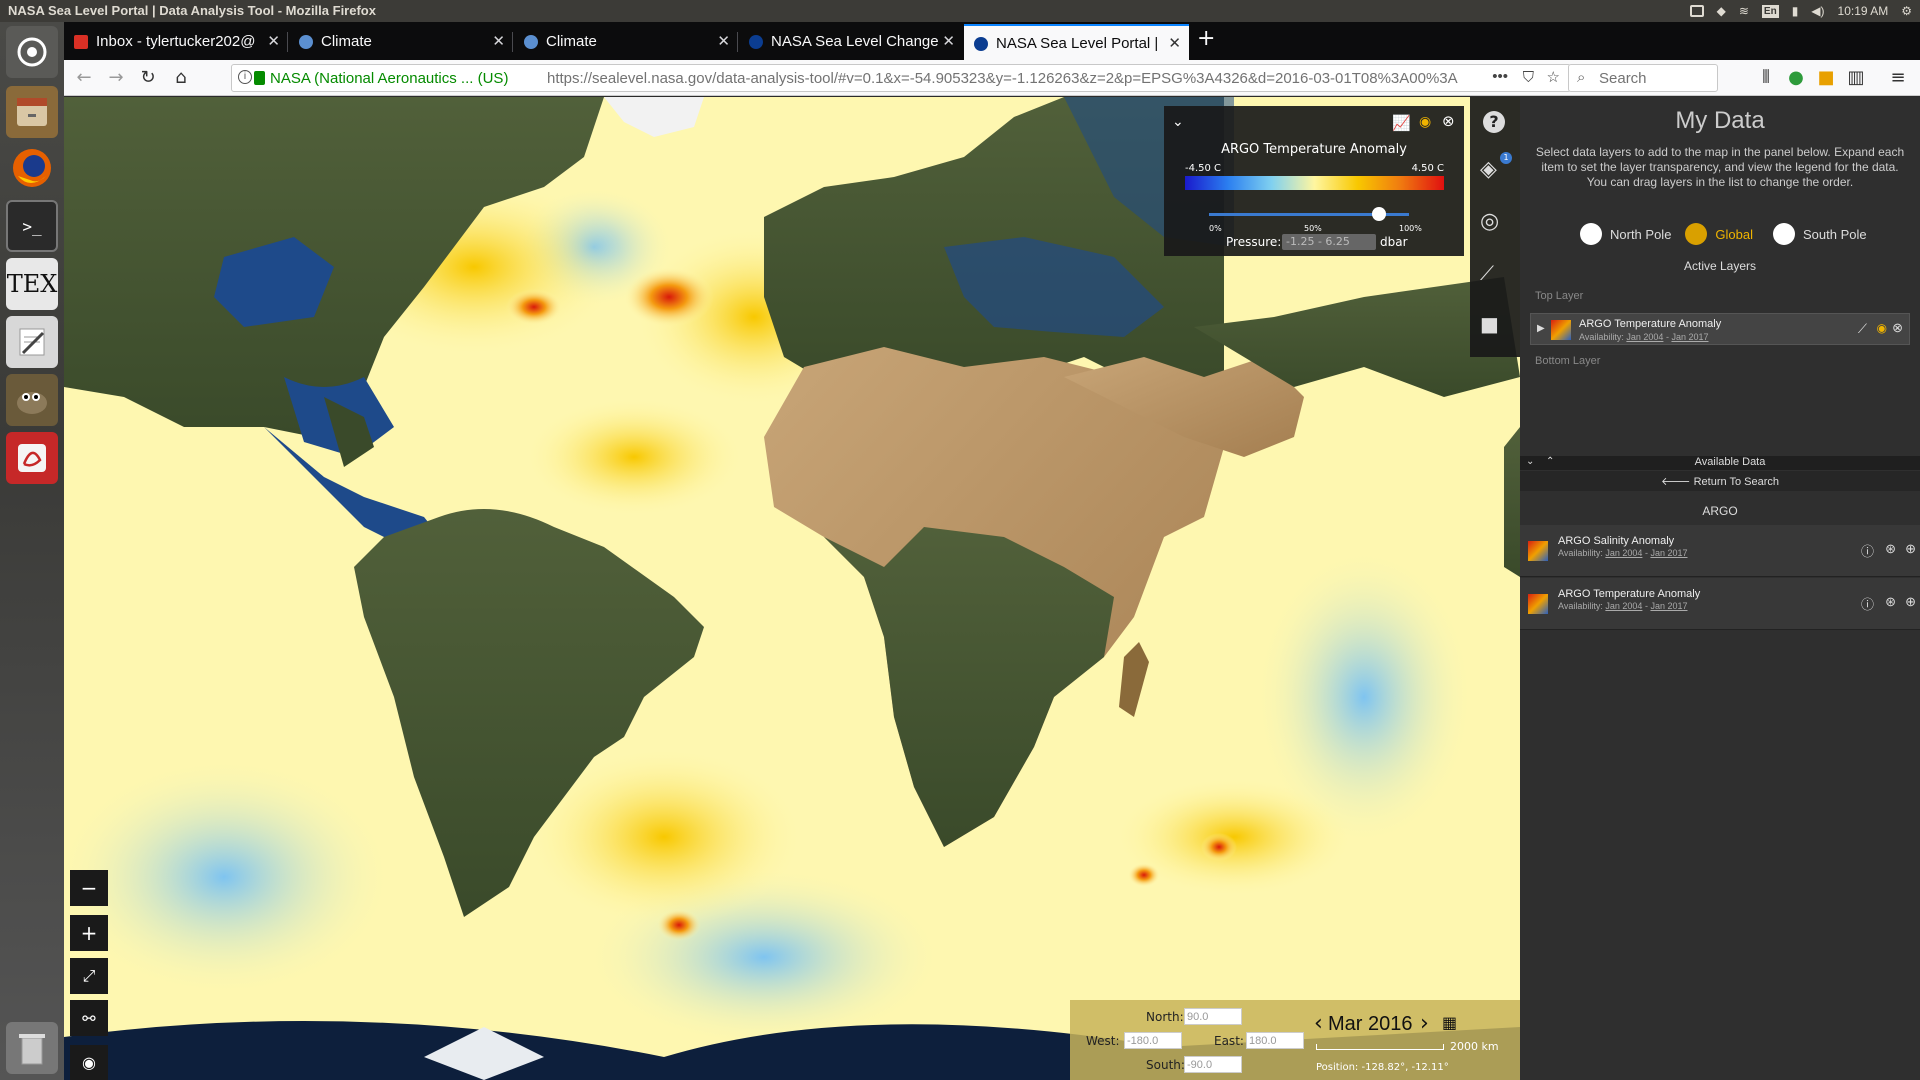 The width and height of the screenshot is (1920, 1080). What do you see at coordinates (1541, 328) in the screenshot?
I see `expand-caret-icon: ▶` at bounding box center [1541, 328].